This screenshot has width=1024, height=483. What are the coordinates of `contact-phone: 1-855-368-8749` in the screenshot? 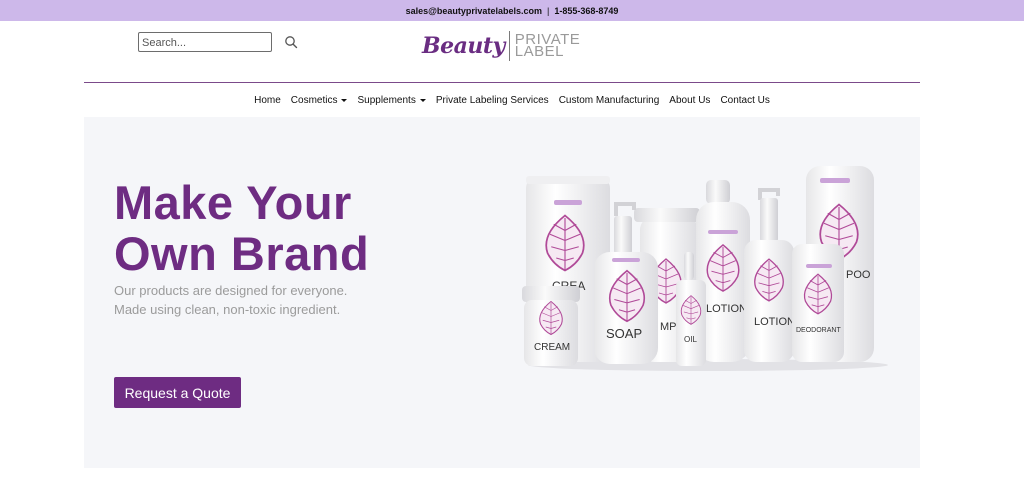 It's located at (586, 11).